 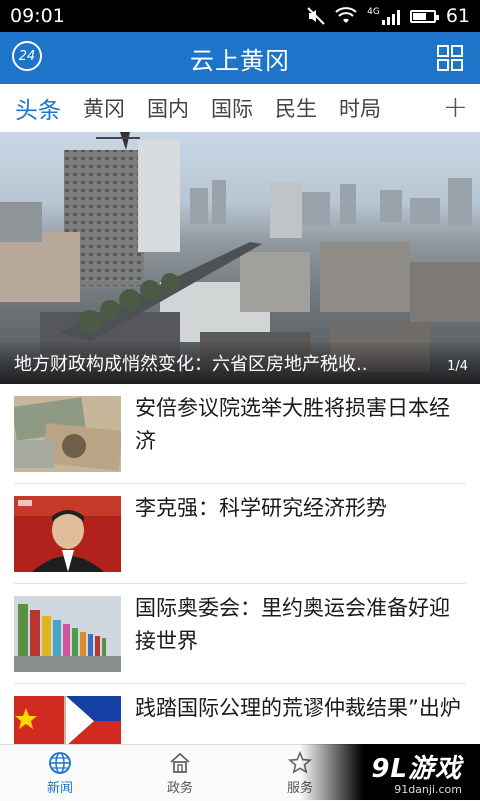 I want to click on mute-icon, so click(x=316, y=16).